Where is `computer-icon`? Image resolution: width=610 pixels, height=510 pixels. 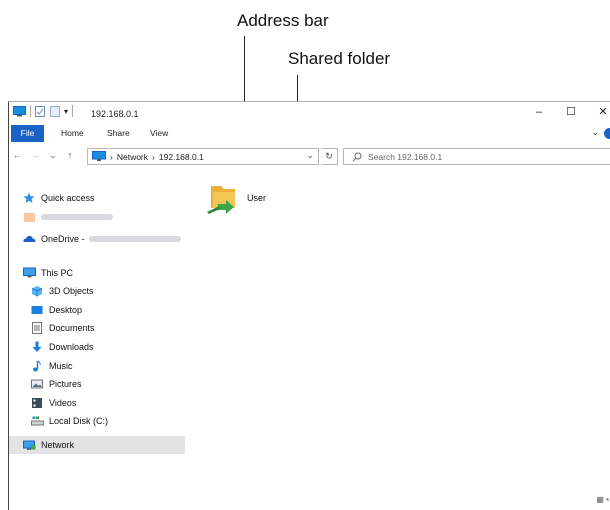
computer-icon is located at coordinates (19, 111).